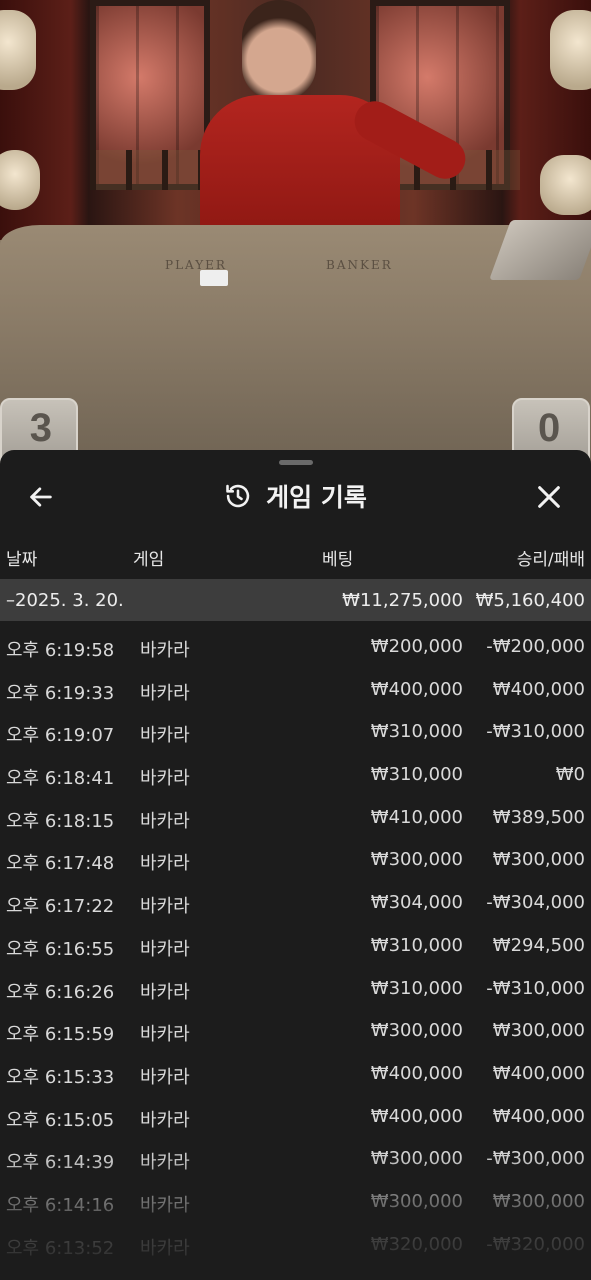 This screenshot has width=591, height=1280. What do you see at coordinates (60, 693) in the screenshot?
I see `row-time: 오후 6:19:33` at bounding box center [60, 693].